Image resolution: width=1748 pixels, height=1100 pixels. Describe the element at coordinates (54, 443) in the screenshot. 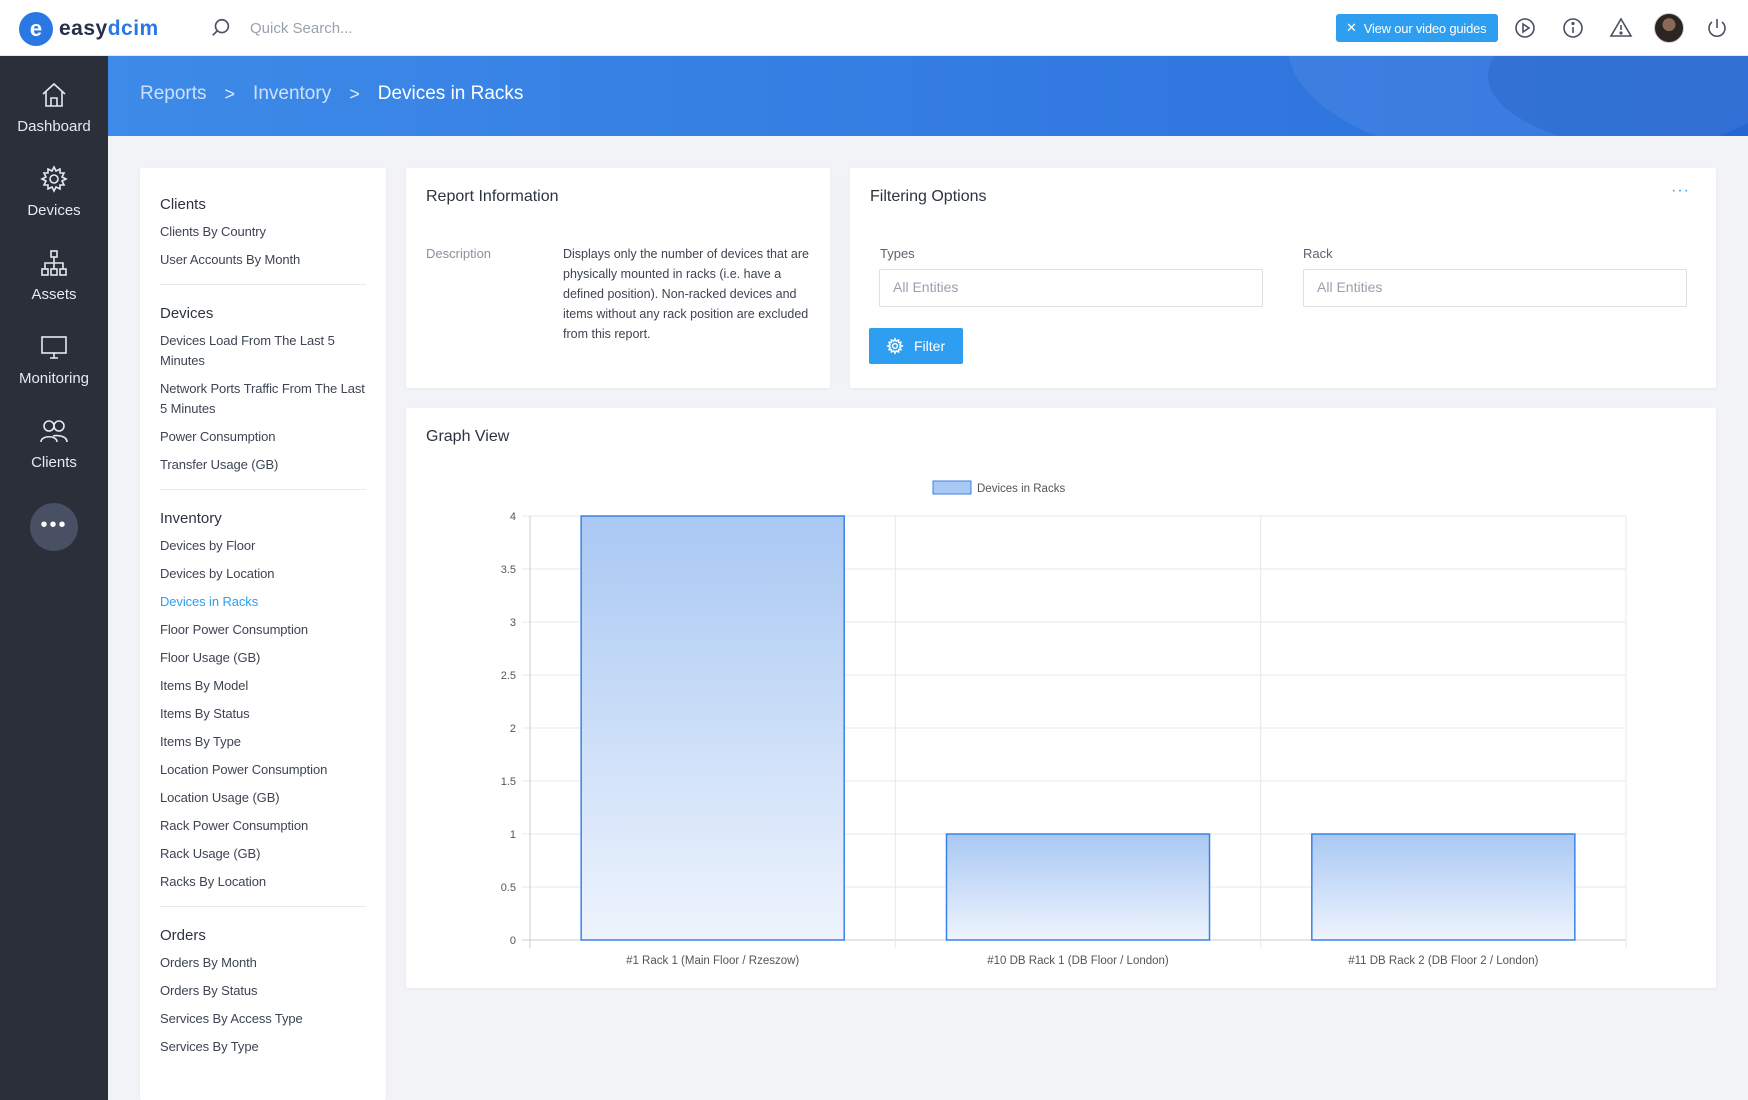

I see `sidebar-item-clients: Clients` at that location.